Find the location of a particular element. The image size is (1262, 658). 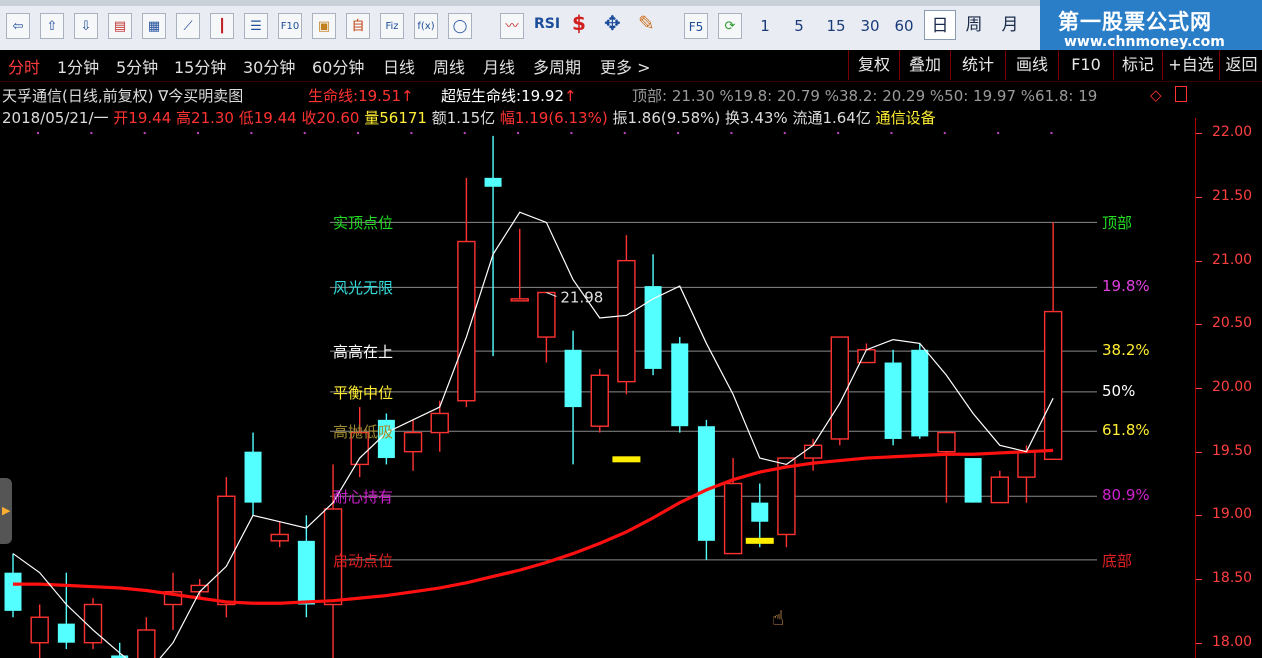

tab-60min: 60分钟 is located at coordinates (338, 66).